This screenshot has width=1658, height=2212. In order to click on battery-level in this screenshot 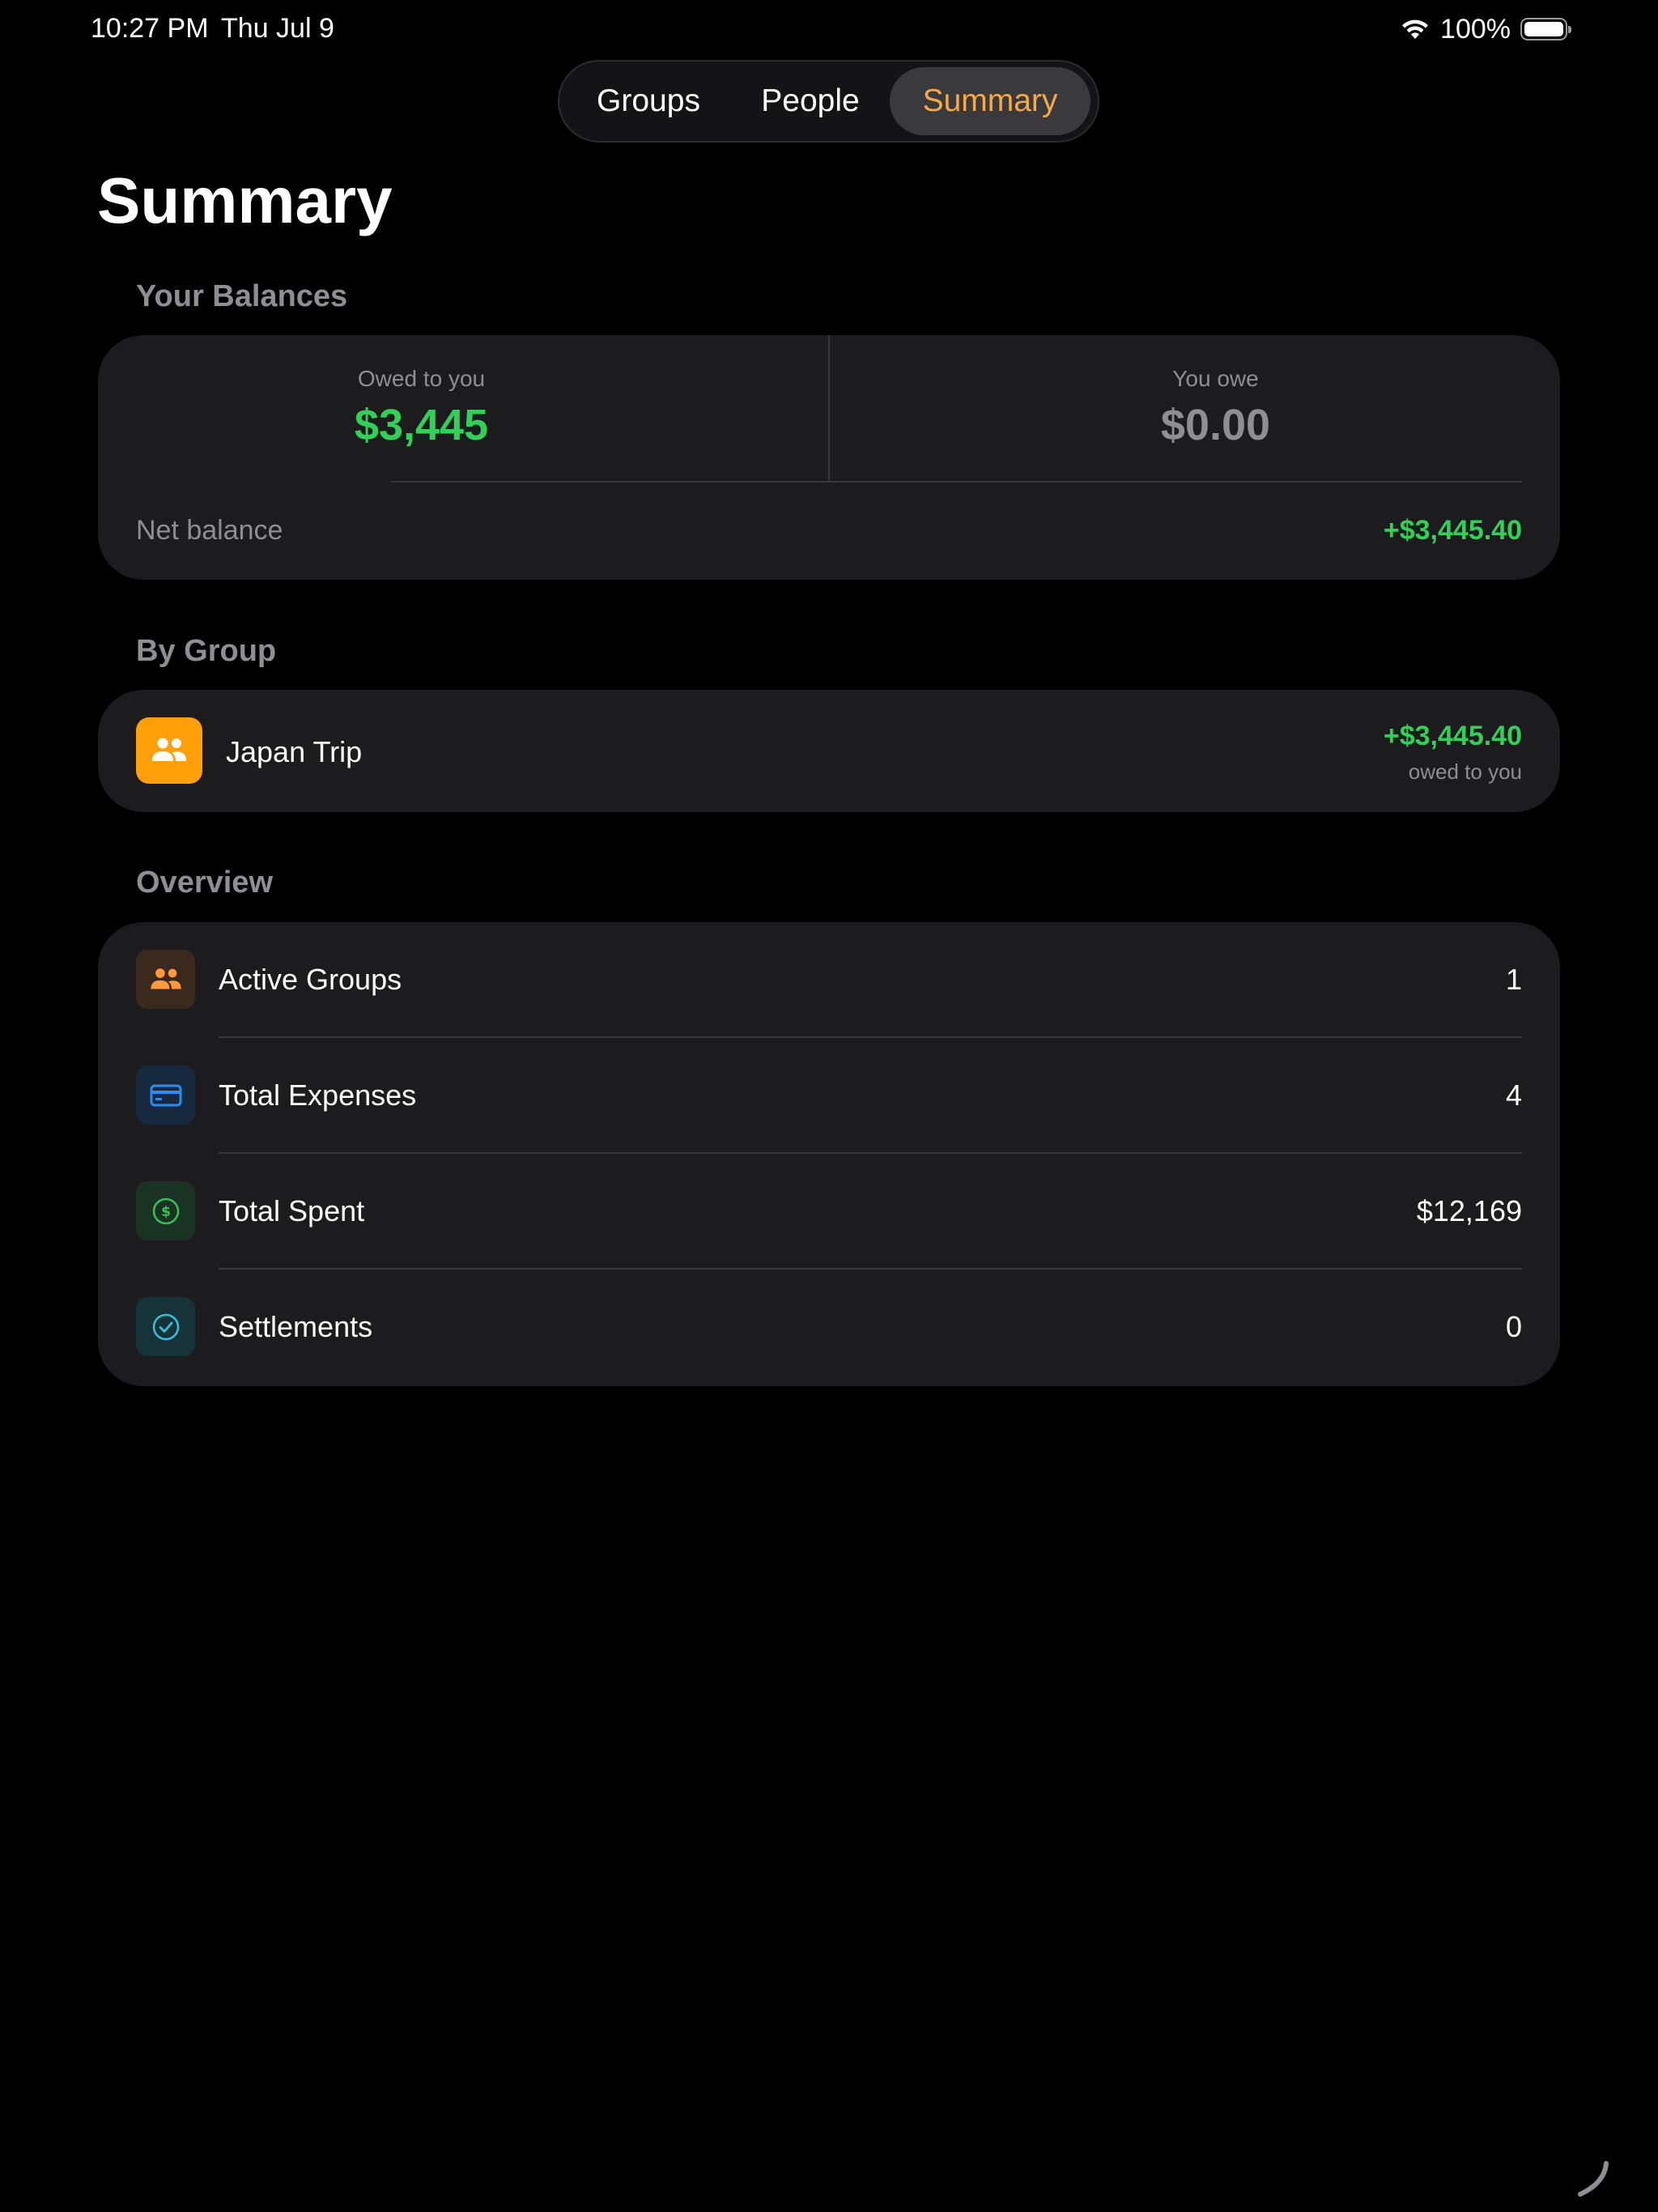, I will do `click(1543, 29)`.